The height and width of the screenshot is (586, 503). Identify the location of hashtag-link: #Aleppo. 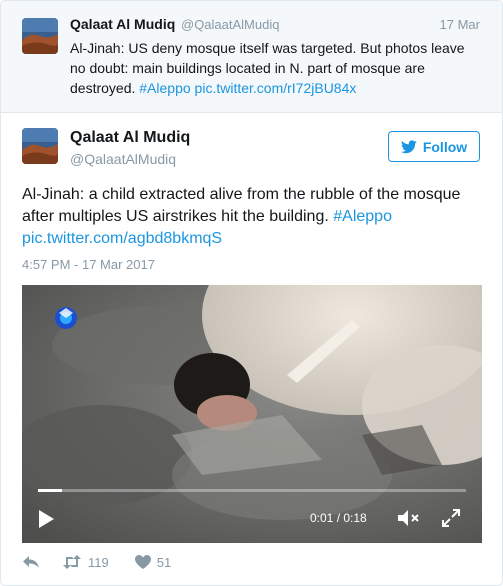
(362, 216).